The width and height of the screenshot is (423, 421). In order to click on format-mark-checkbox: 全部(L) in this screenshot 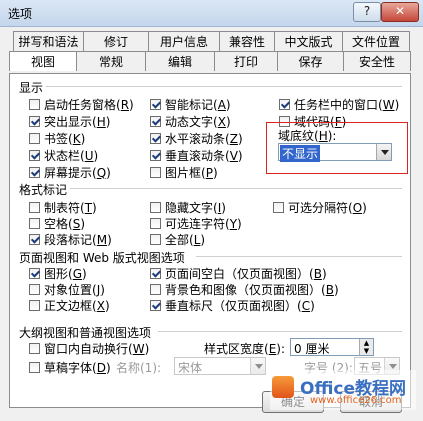, I will do `click(177, 239)`.